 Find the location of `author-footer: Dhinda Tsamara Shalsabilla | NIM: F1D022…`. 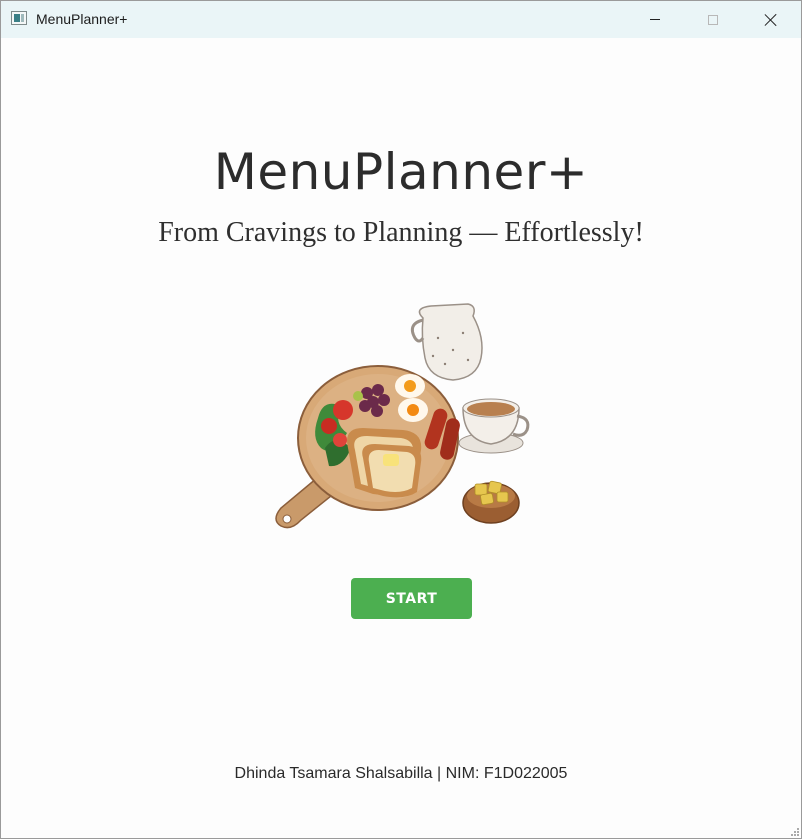

author-footer: Dhinda Tsamara Shalsabilla | NIM: F1D022… is located at coordinates (401, 773).